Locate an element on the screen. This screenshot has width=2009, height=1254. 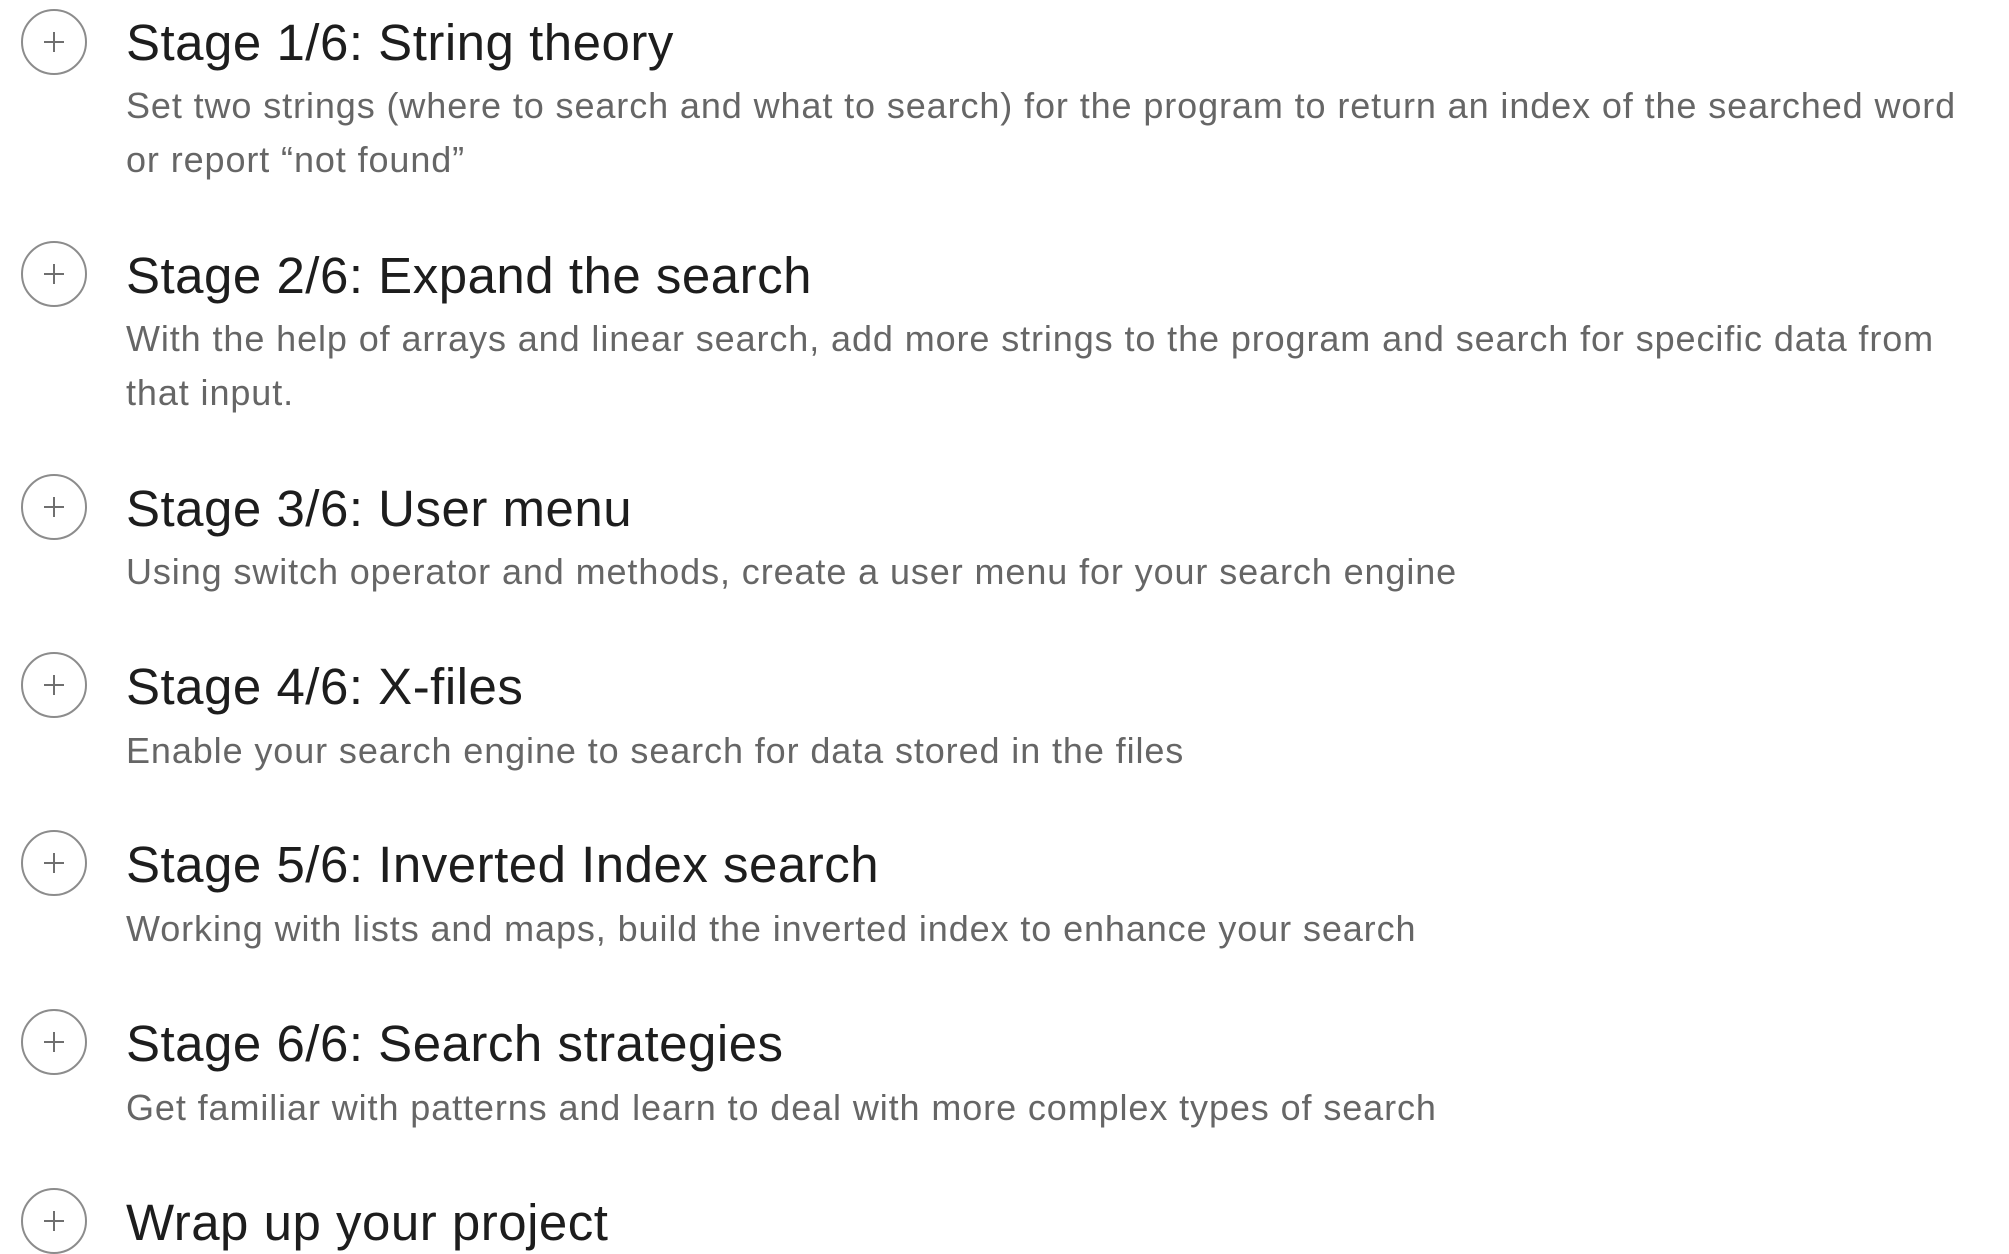
stage-title: Stage 3/6: User menu is located at coordinates (379, 509).